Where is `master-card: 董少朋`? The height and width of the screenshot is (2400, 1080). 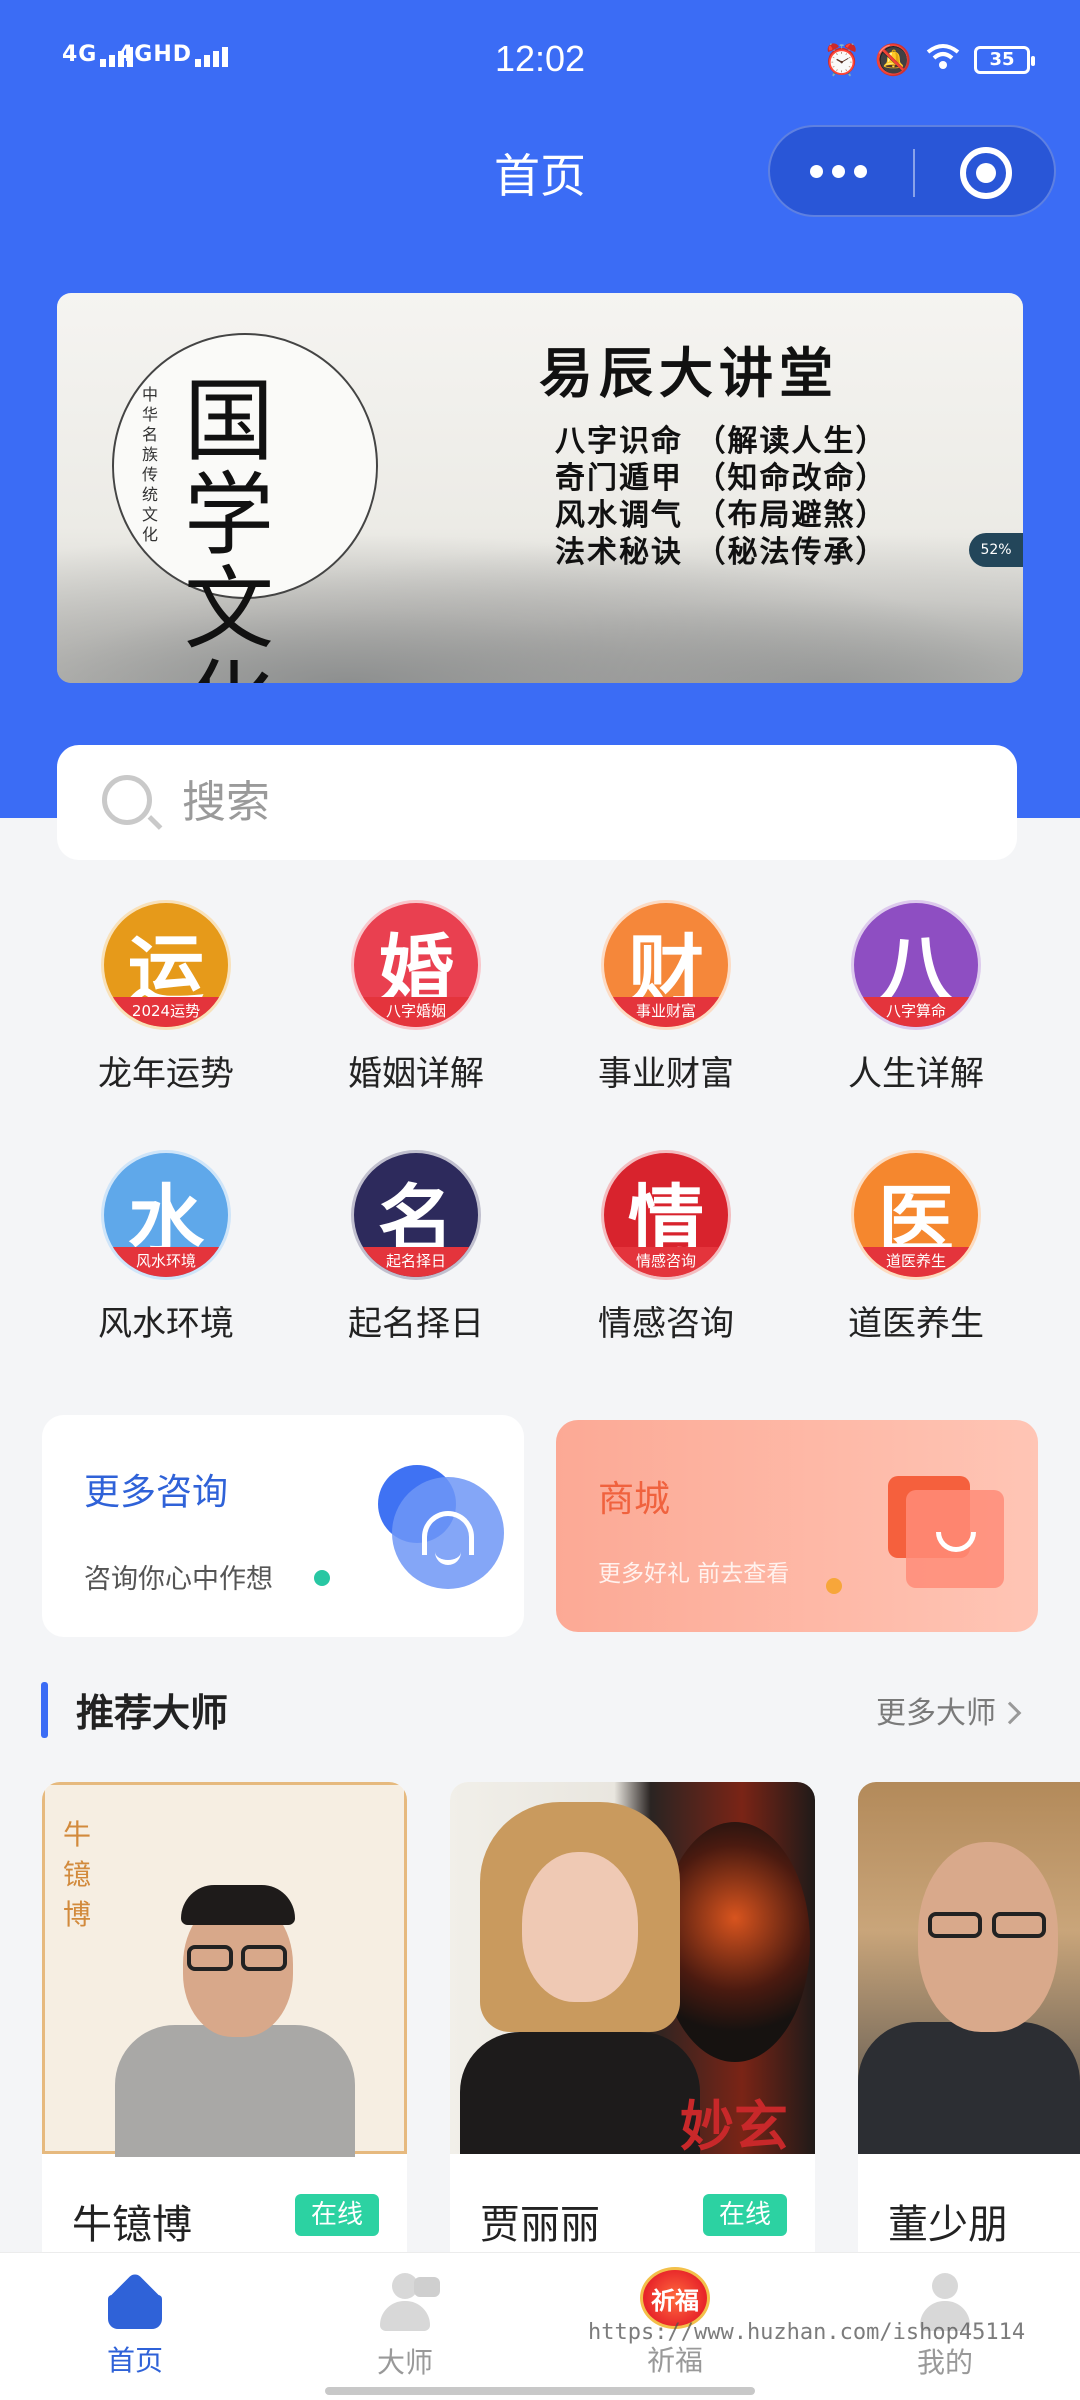
master-card: 董少朋 is located at coordinates (969, 2017).